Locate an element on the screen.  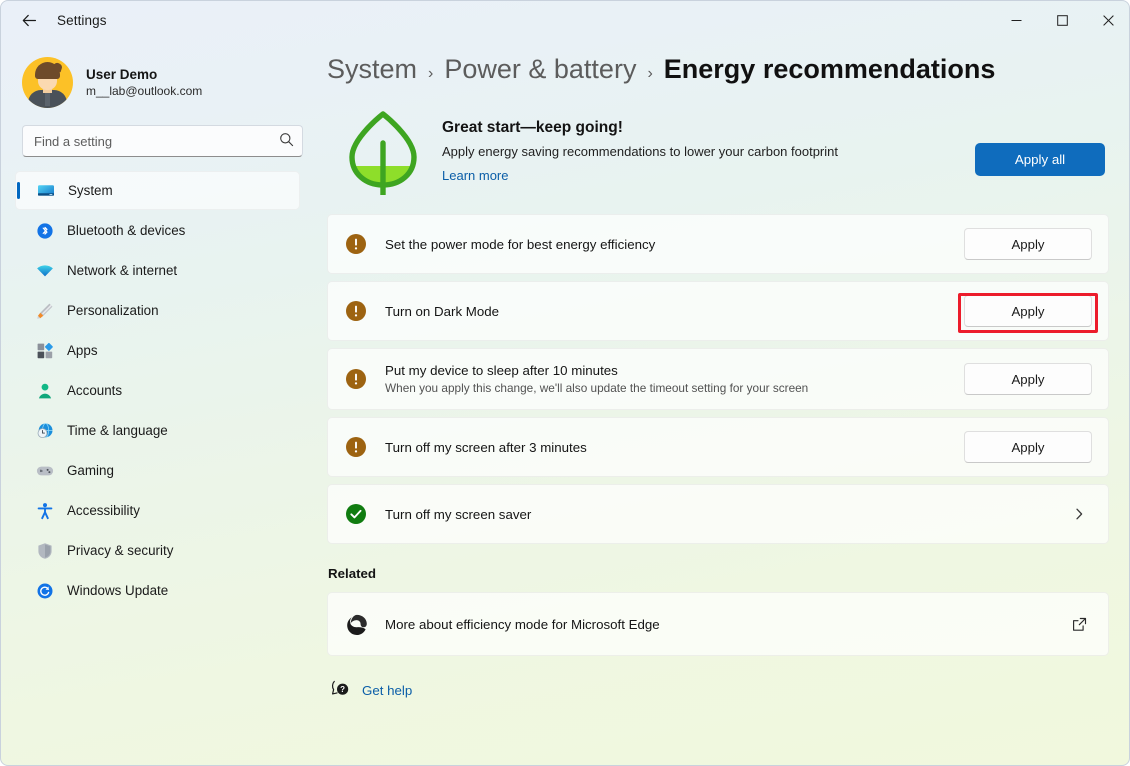
paintbrush-icon is located at coordinates (44, 310).